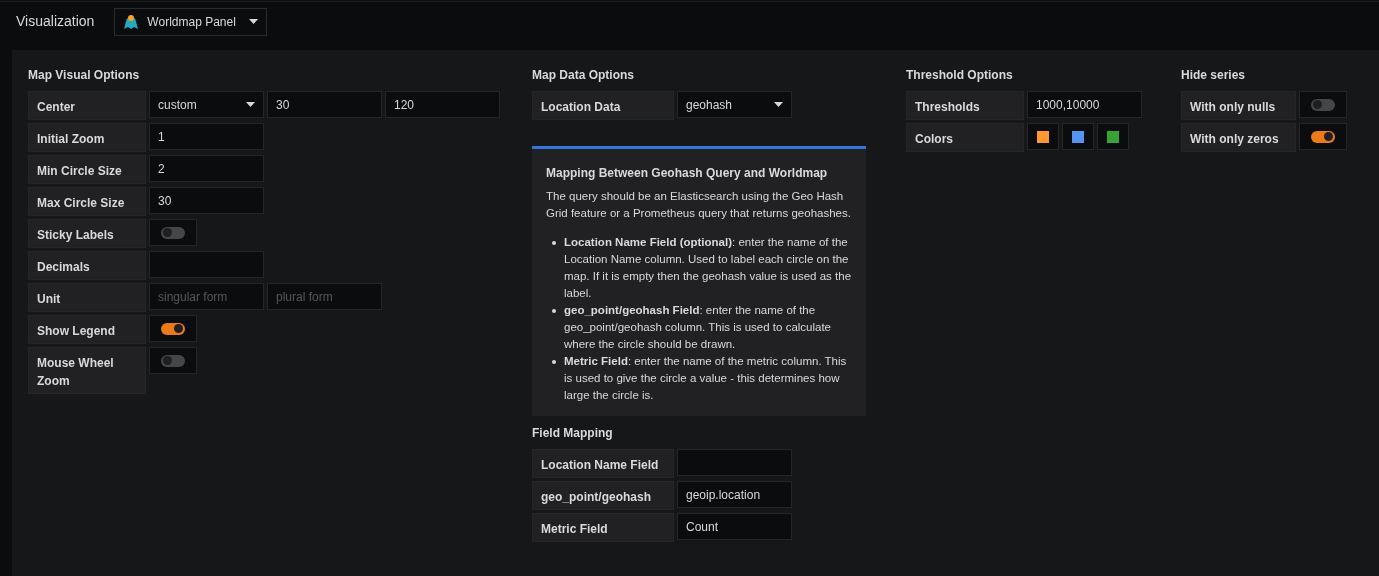 This screenshot has width=1379, height=576. I want to click on field-label: Center, so click(87, 105).